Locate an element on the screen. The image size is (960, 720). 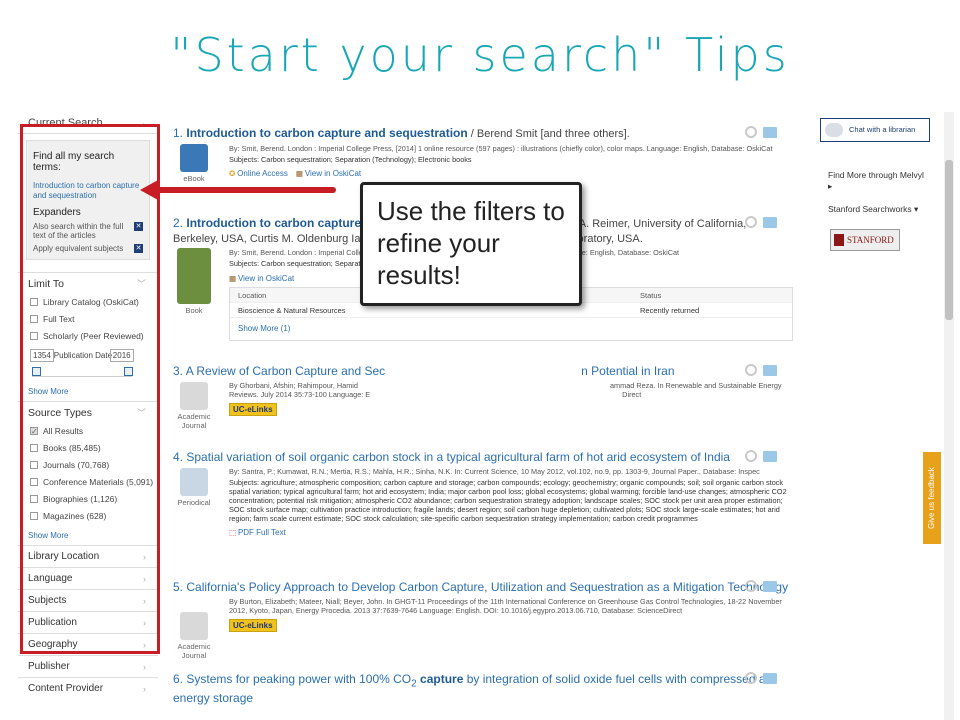
online-access-link: Online Access is located at coordinates (262, 173).